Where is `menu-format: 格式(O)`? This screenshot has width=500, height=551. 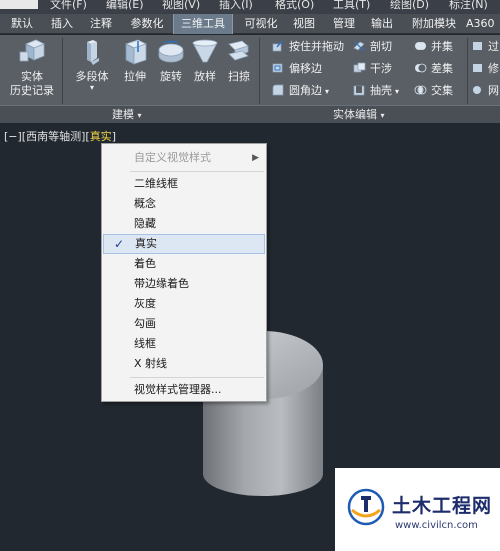
menu-format: 格式(O) is located at coordinates (294, 6).